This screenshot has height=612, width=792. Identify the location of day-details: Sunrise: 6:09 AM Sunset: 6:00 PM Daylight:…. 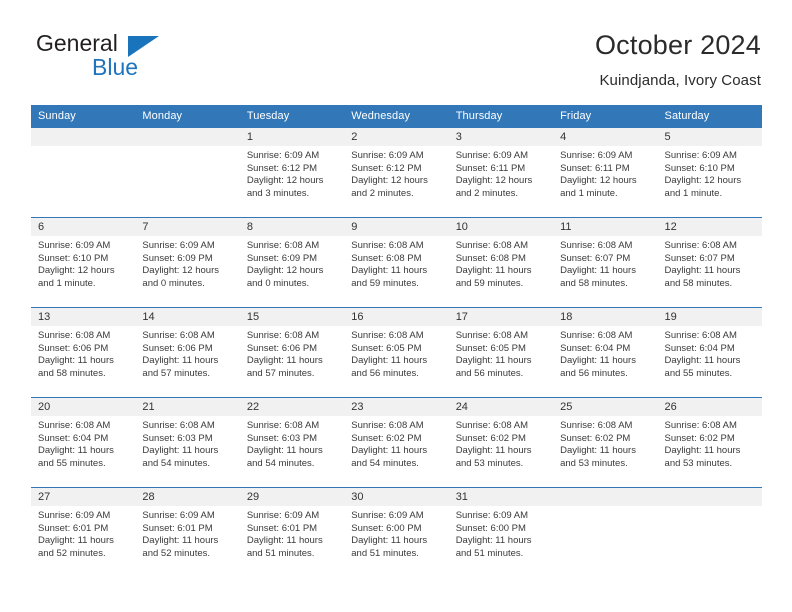
(396, 533).